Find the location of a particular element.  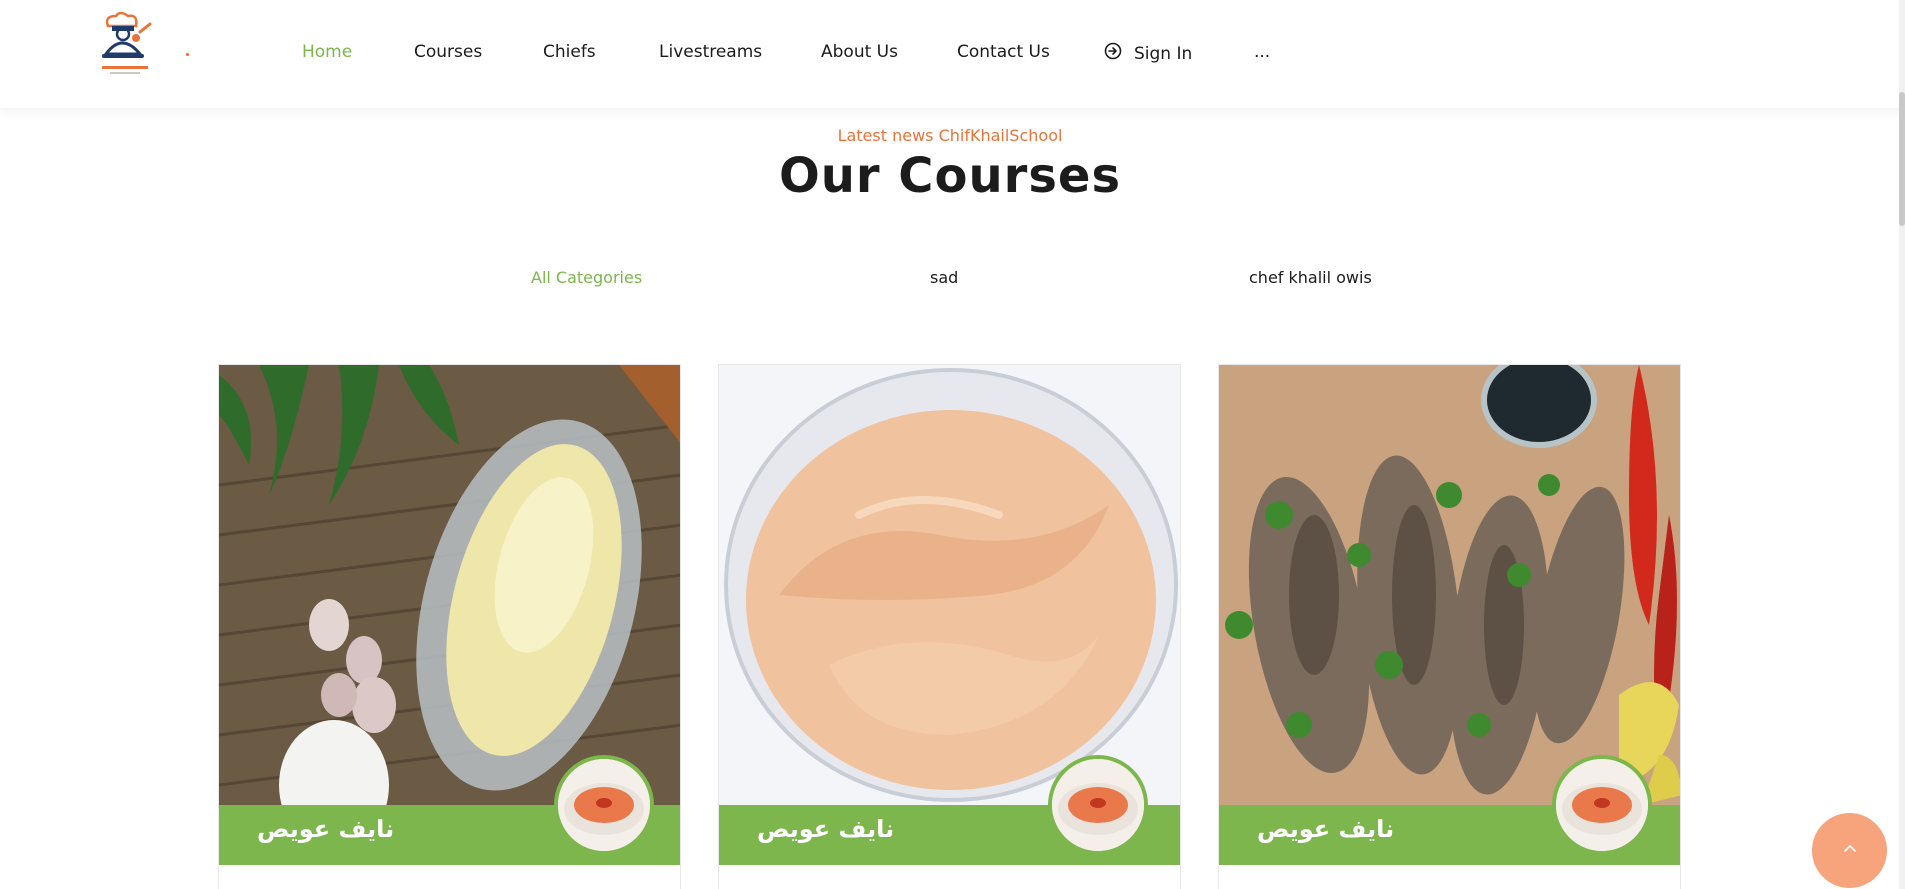

nav-sign-in: Sign In is located at coordinates (1148, 53).